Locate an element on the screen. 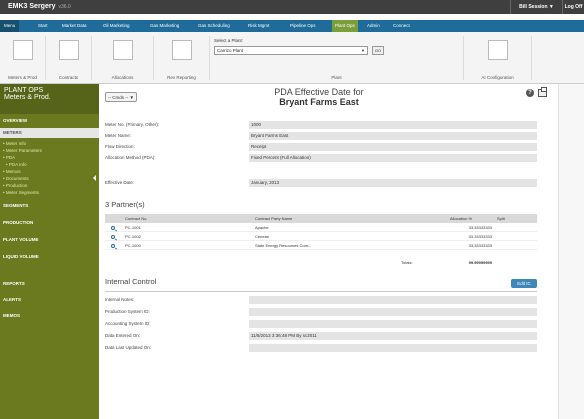 This screenshot has height=419, width=584. column-contract-party-name: Contract Party Name is located at coordinates (273, 218).